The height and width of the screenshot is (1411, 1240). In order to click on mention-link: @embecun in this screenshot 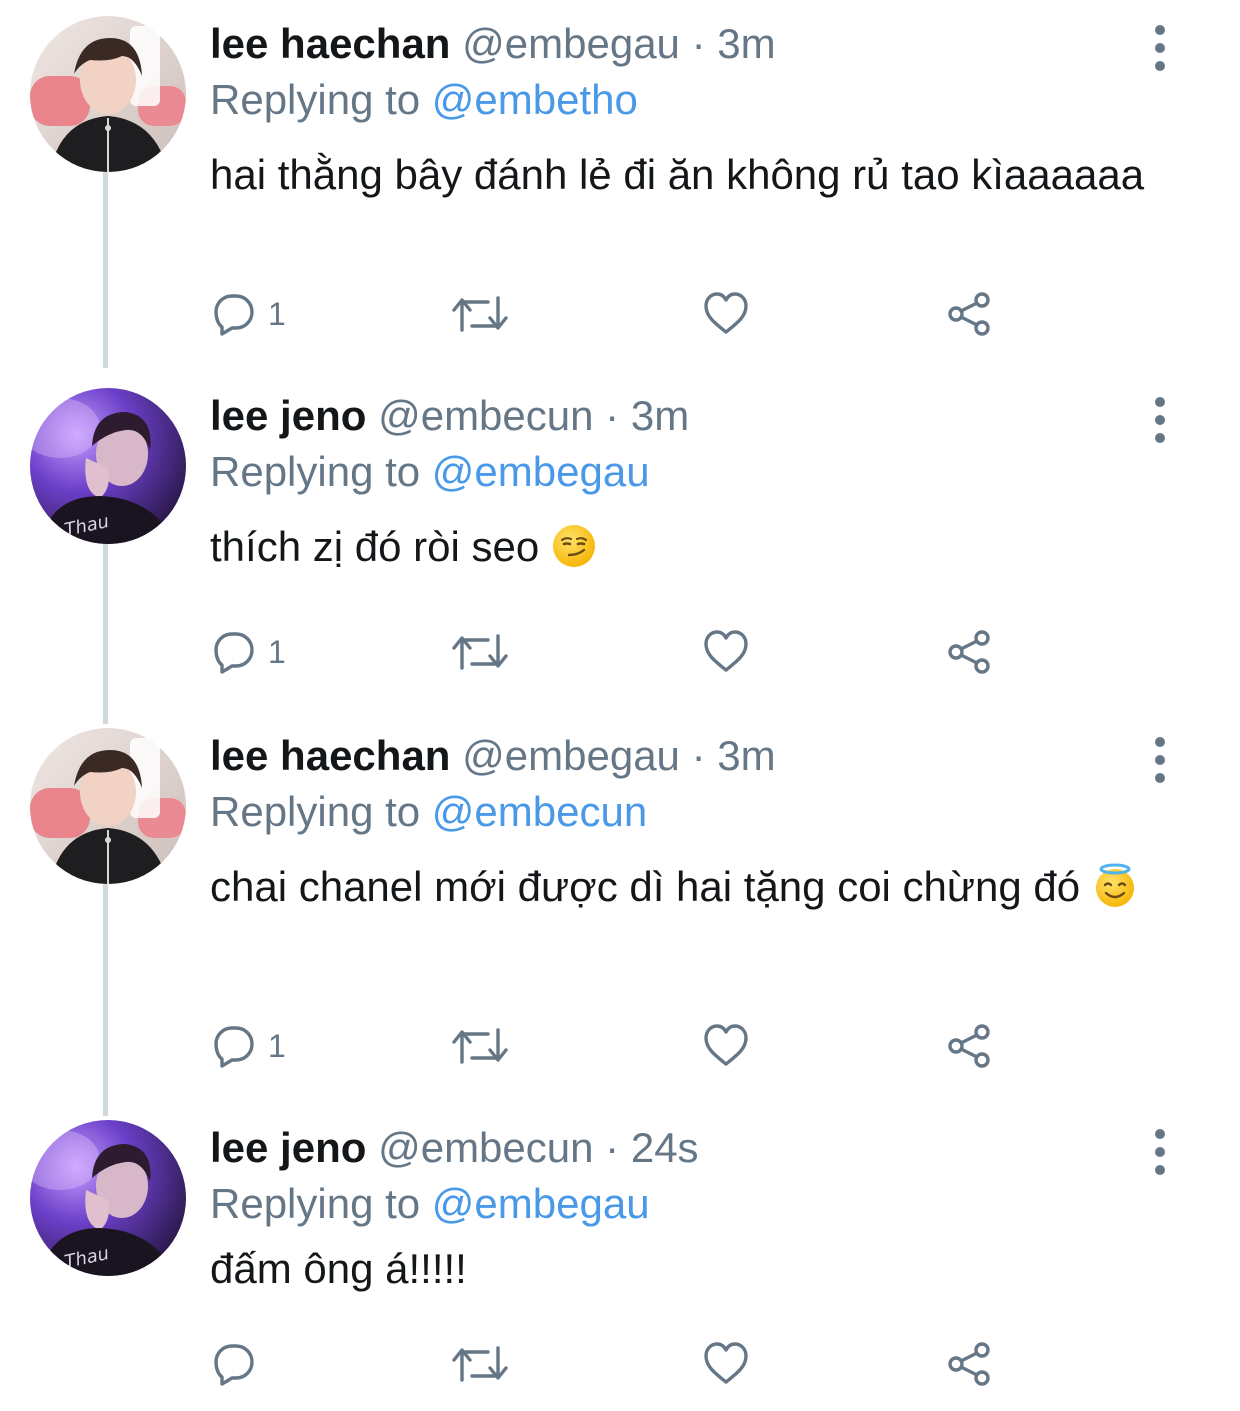, I will do `click(539, 811)`.